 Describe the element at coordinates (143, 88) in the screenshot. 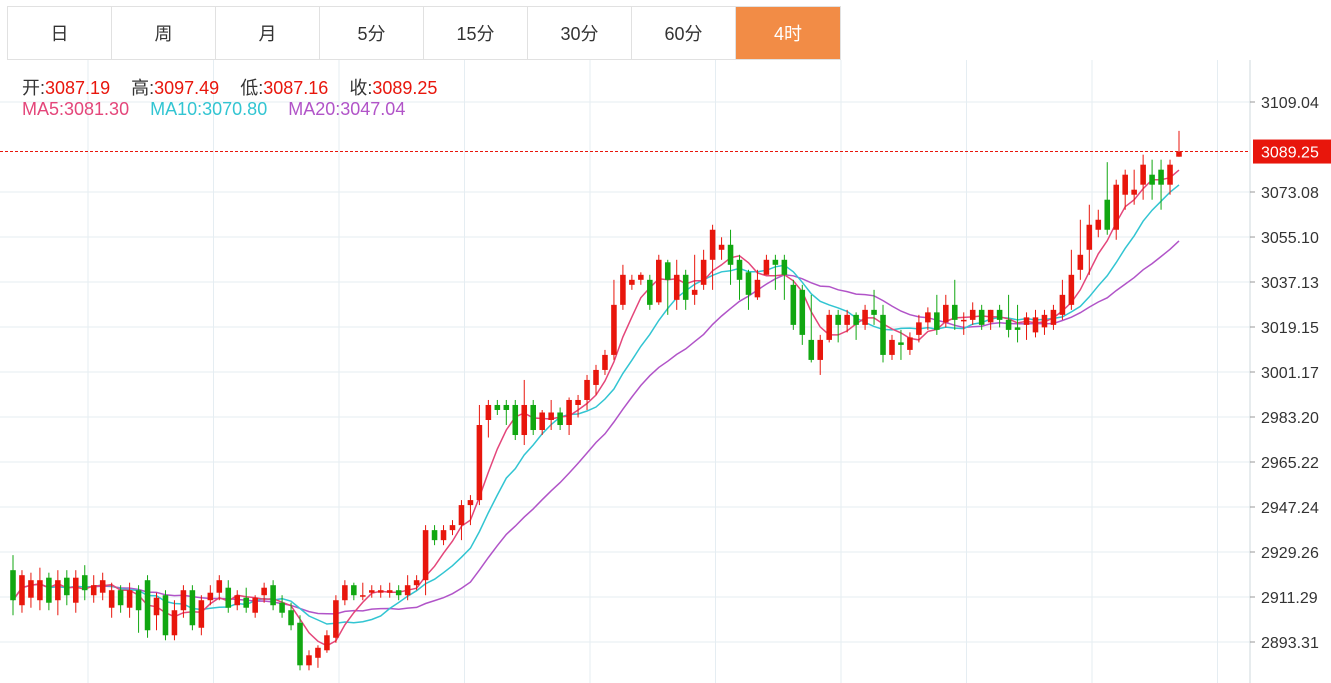

I see `high-label: 高:` at that location.